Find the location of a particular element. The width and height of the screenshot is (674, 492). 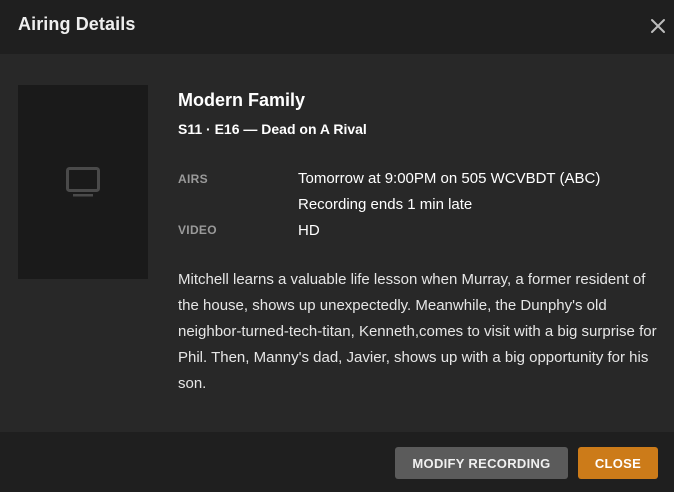

close-x-glyph is located at coordinates (658, 26).